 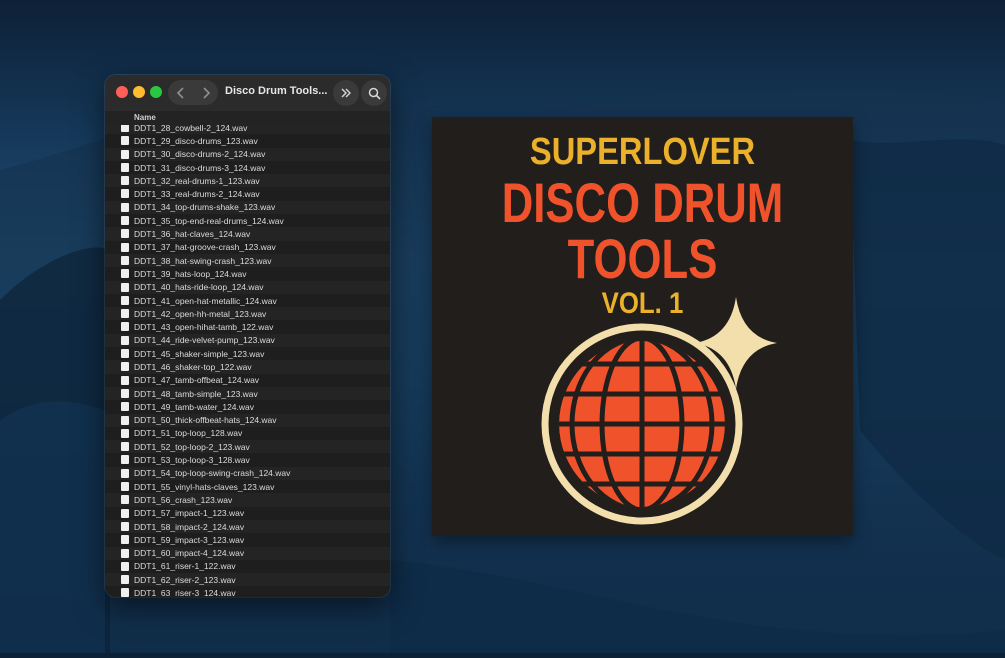 I want to click on more-toolbar-items-button, so click(x=346, y=93).